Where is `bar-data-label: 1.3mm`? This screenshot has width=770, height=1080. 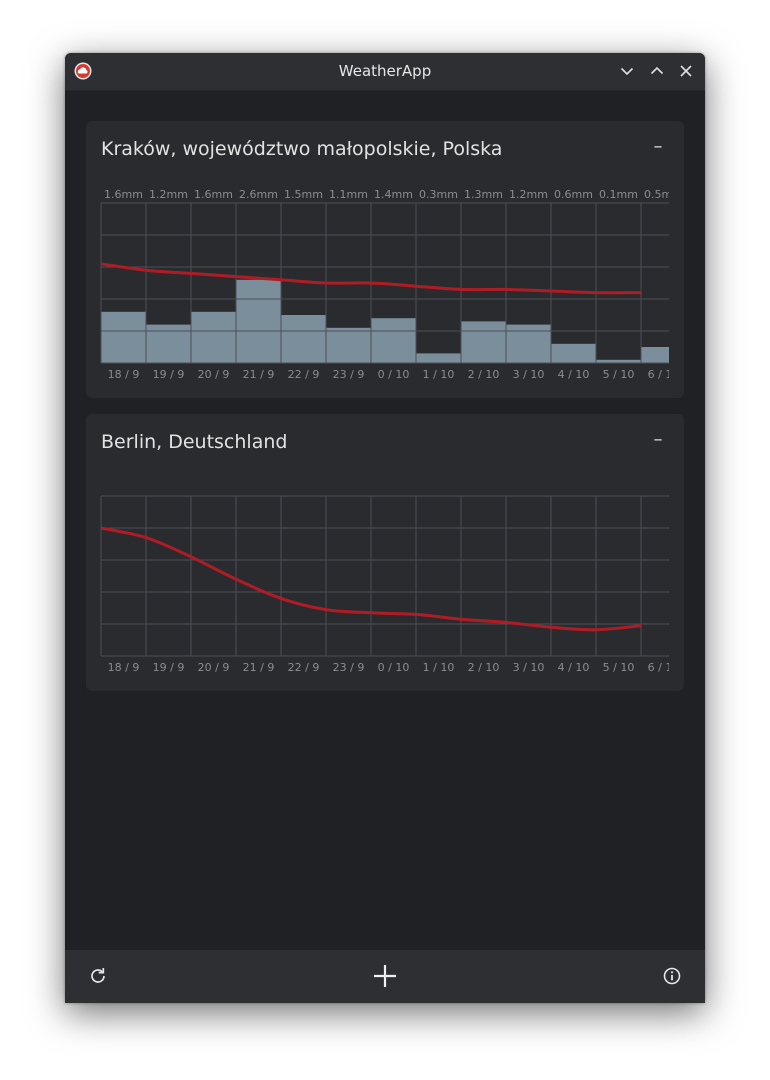
bar-data-label: 1.3mm is located at coordinates (483, 194).